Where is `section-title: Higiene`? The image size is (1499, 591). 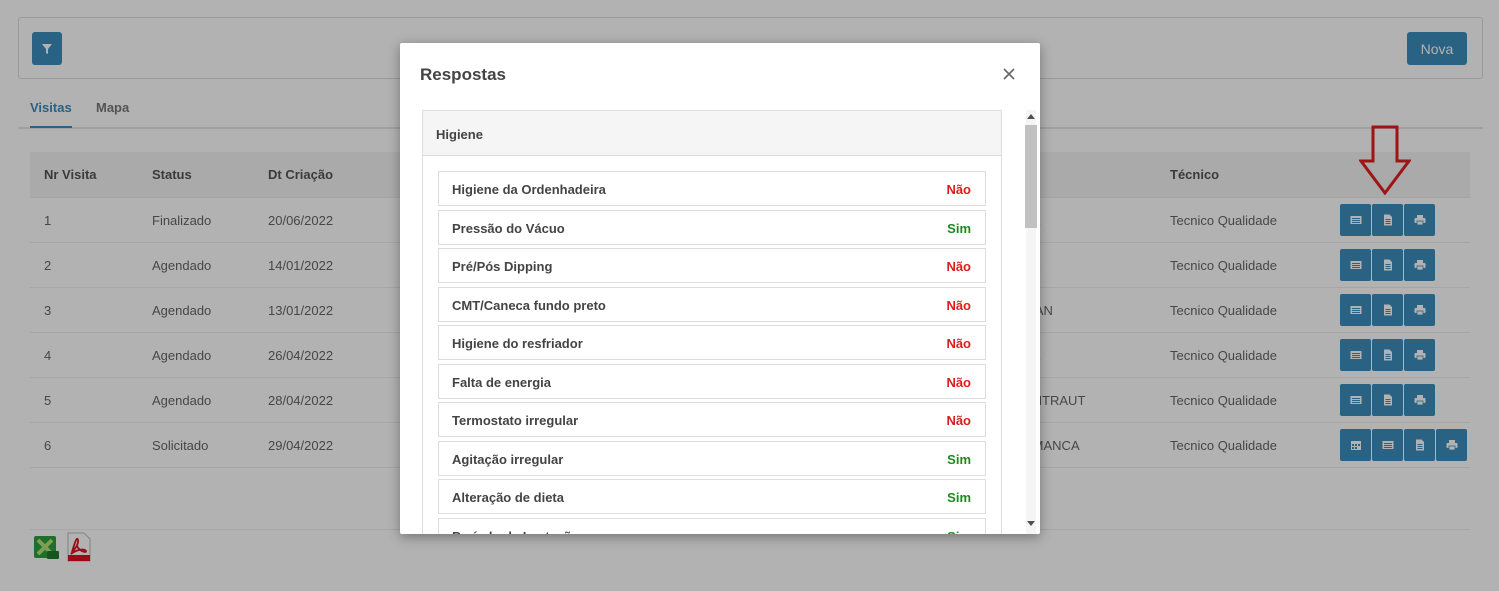
section-title: Higiene is located at coordinates (712, 133).